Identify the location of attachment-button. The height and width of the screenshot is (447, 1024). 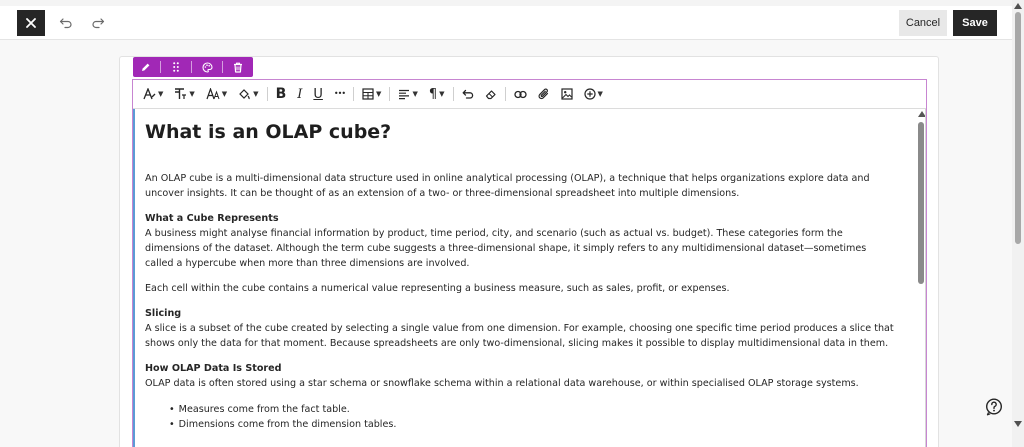
(544, 94).